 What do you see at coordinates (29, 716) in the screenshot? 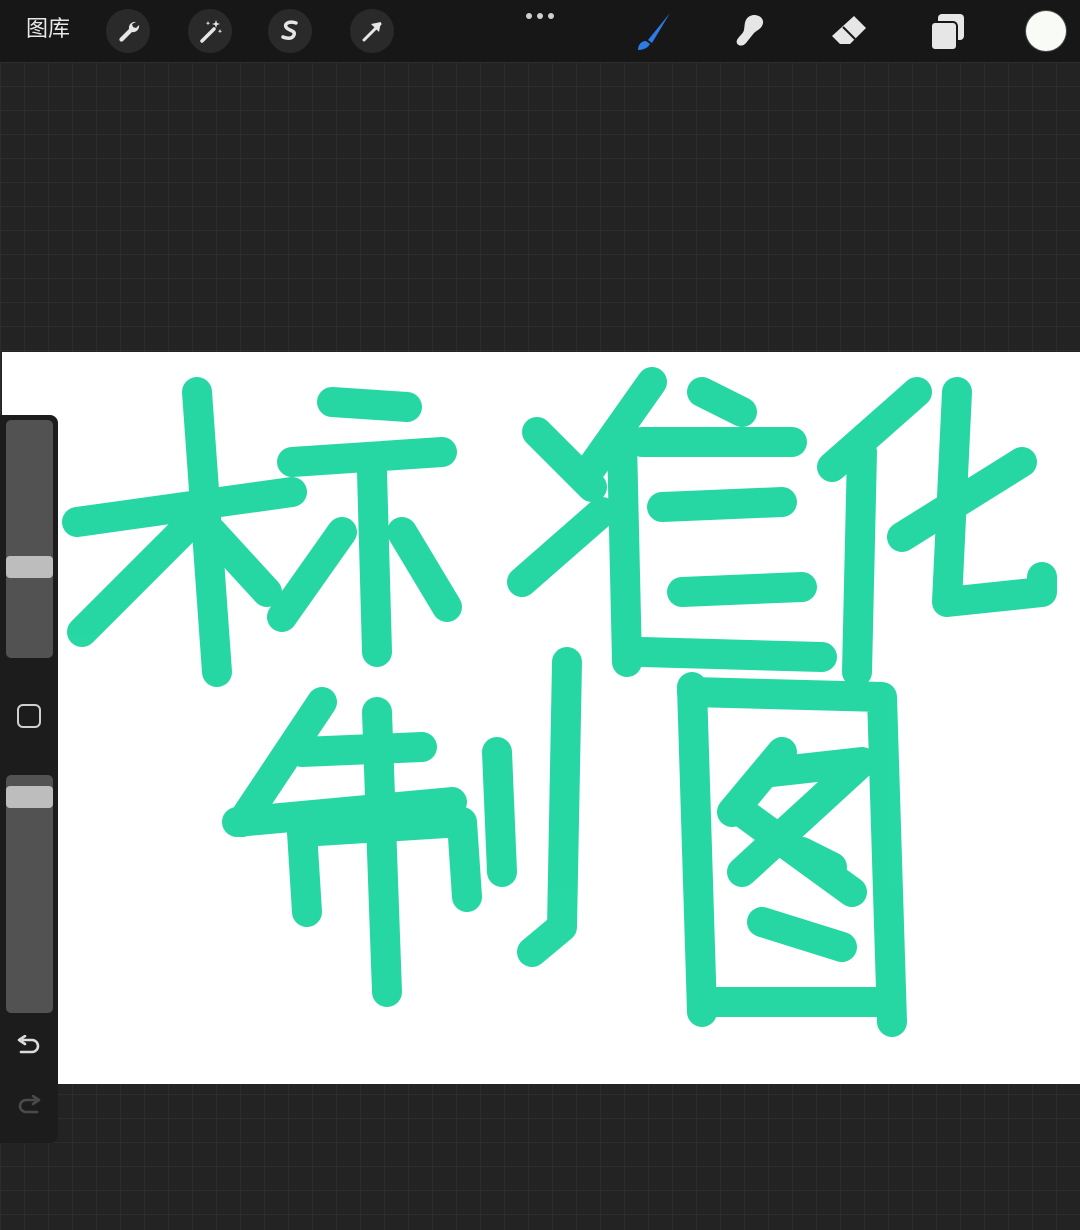
I see `square-modify-icon` at bounding box center [29, 716].